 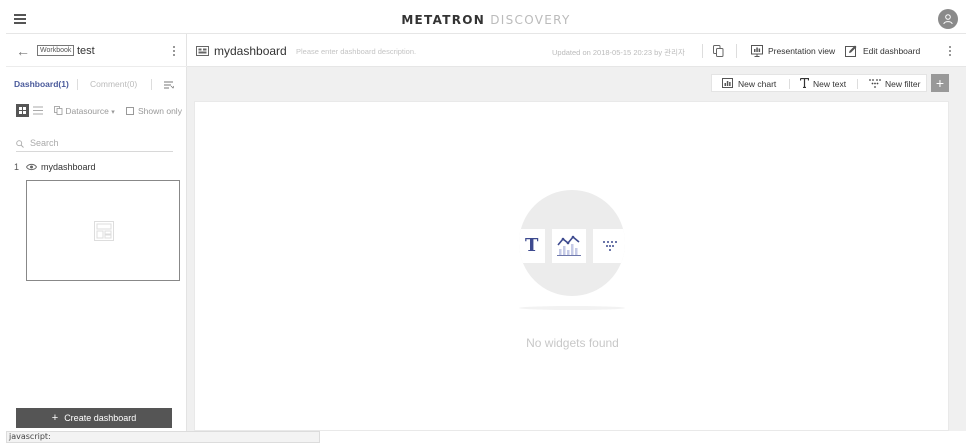 I want to click on widget-button-group: New chart New text New filter, so click(x=819, y=83).